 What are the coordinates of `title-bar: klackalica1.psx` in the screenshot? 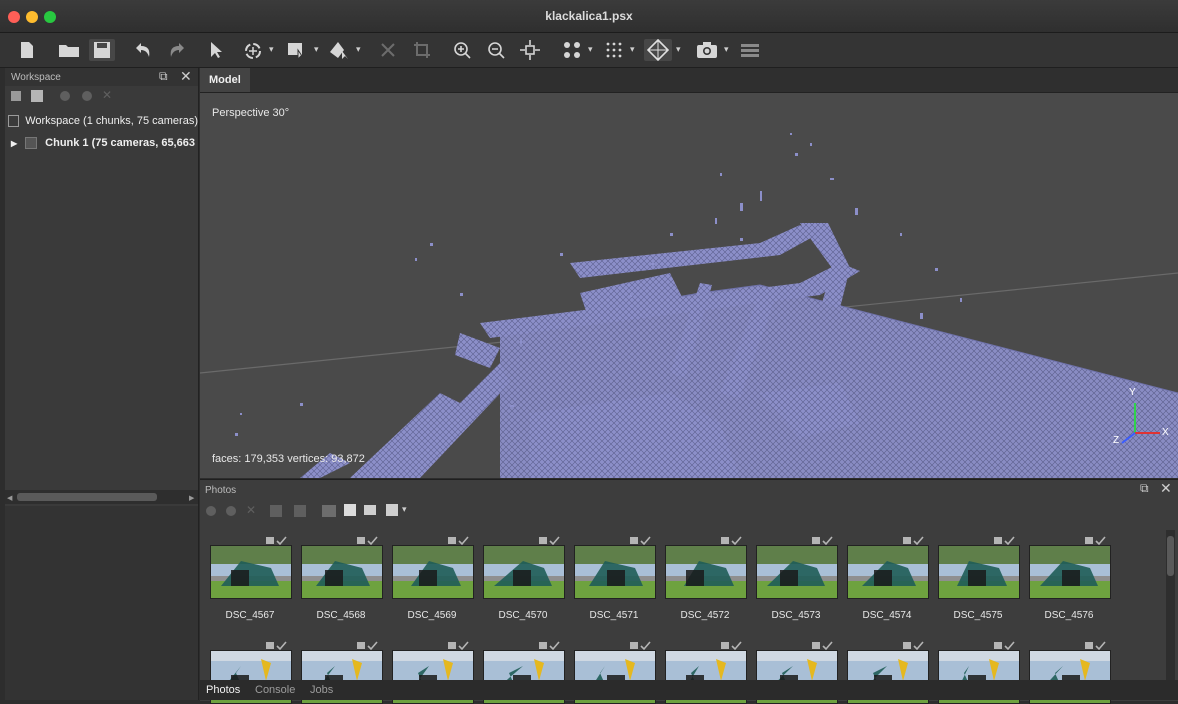 It's located at (589, 16).